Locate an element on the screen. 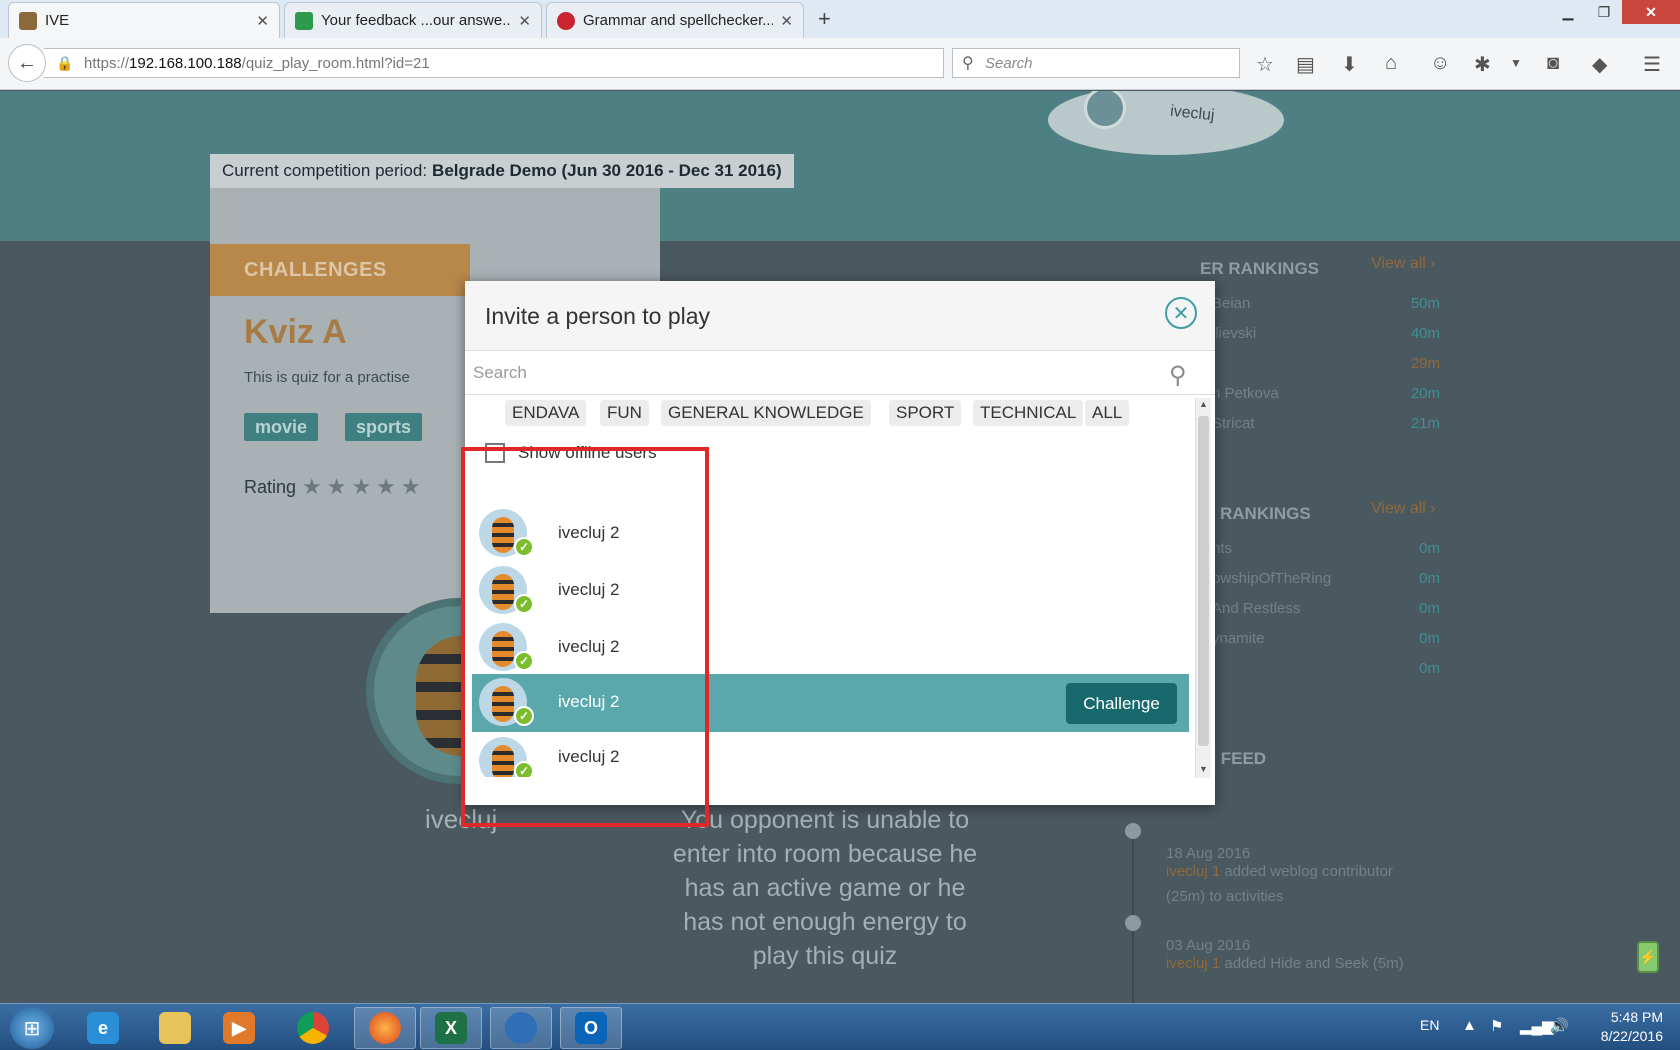  outlook-icon: O is located at coordinates (591, 1028).